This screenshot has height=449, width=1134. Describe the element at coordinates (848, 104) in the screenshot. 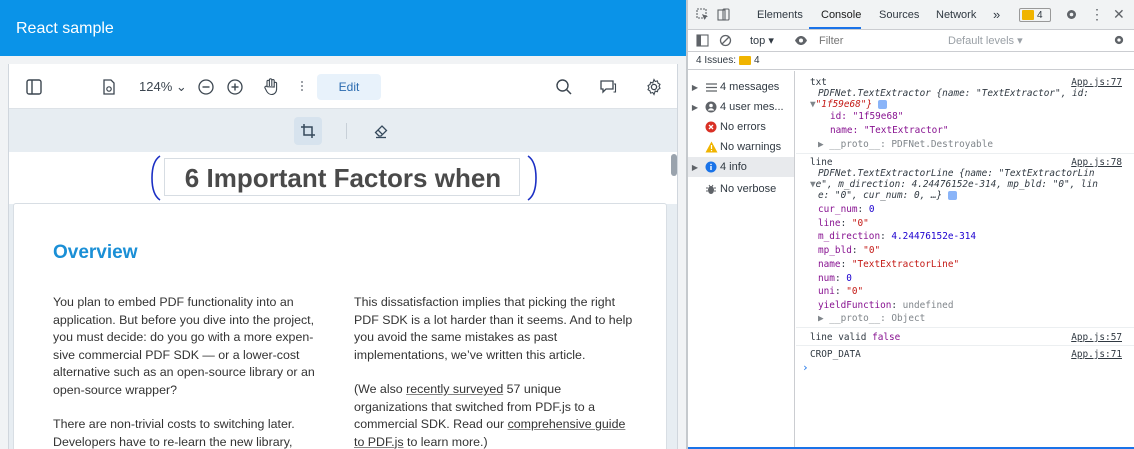

I see `object-preview: ▼"1f59e68"}` at that location.